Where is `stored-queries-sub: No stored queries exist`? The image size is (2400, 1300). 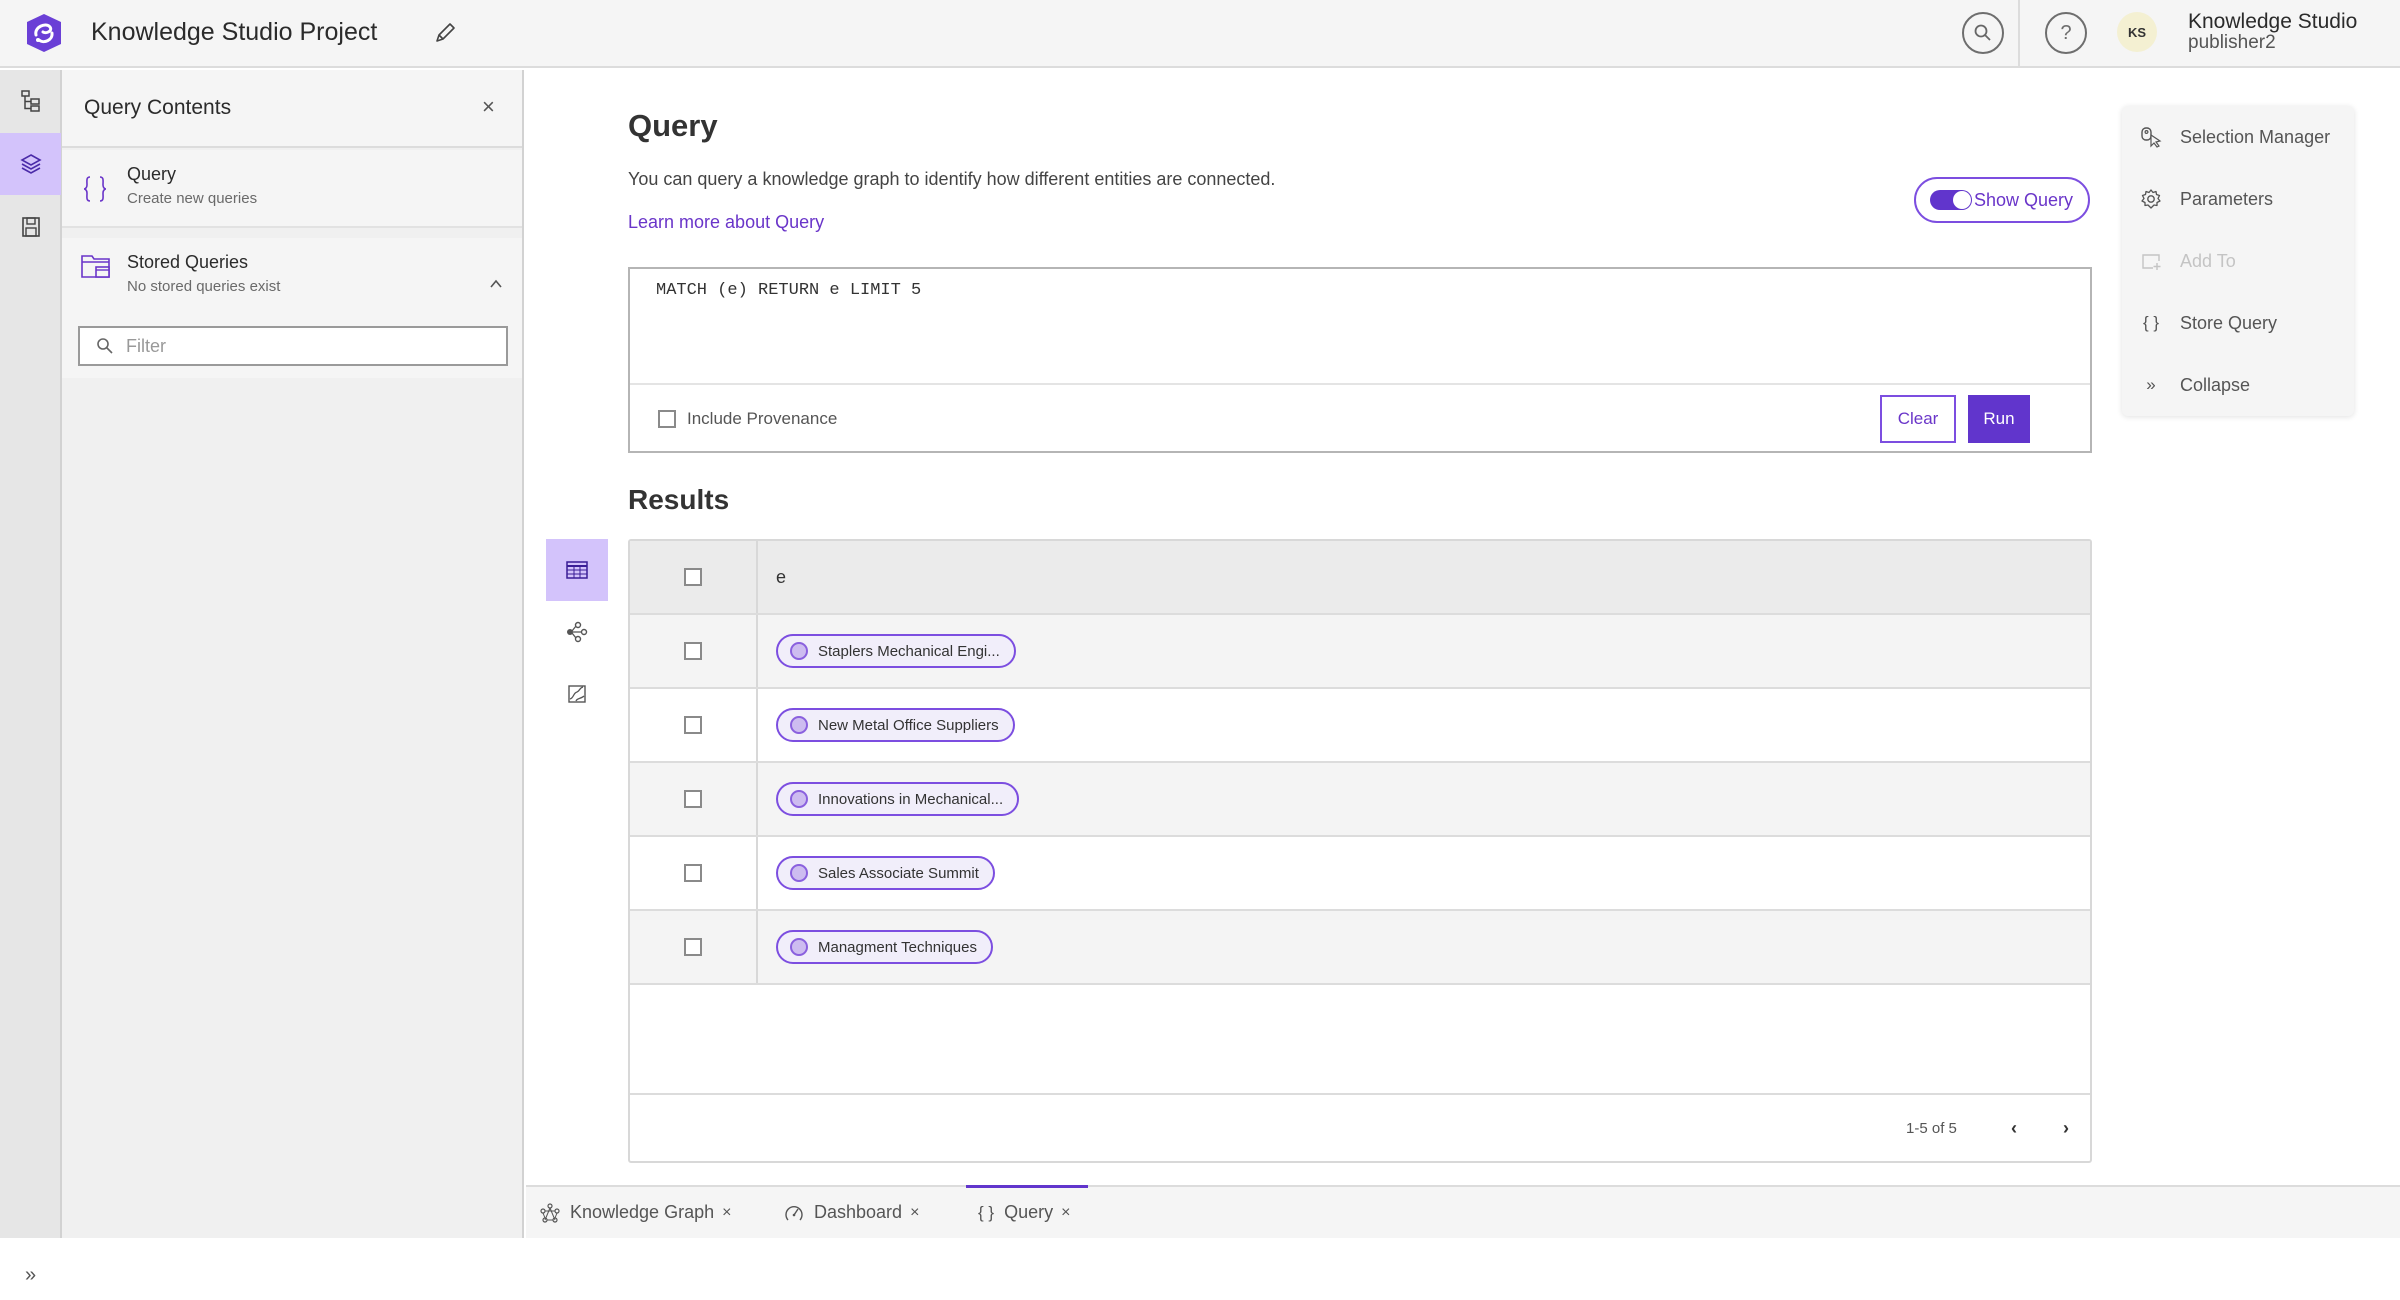
stored-queries-sub: No stored queries exist is located at coordinates (204, 286).